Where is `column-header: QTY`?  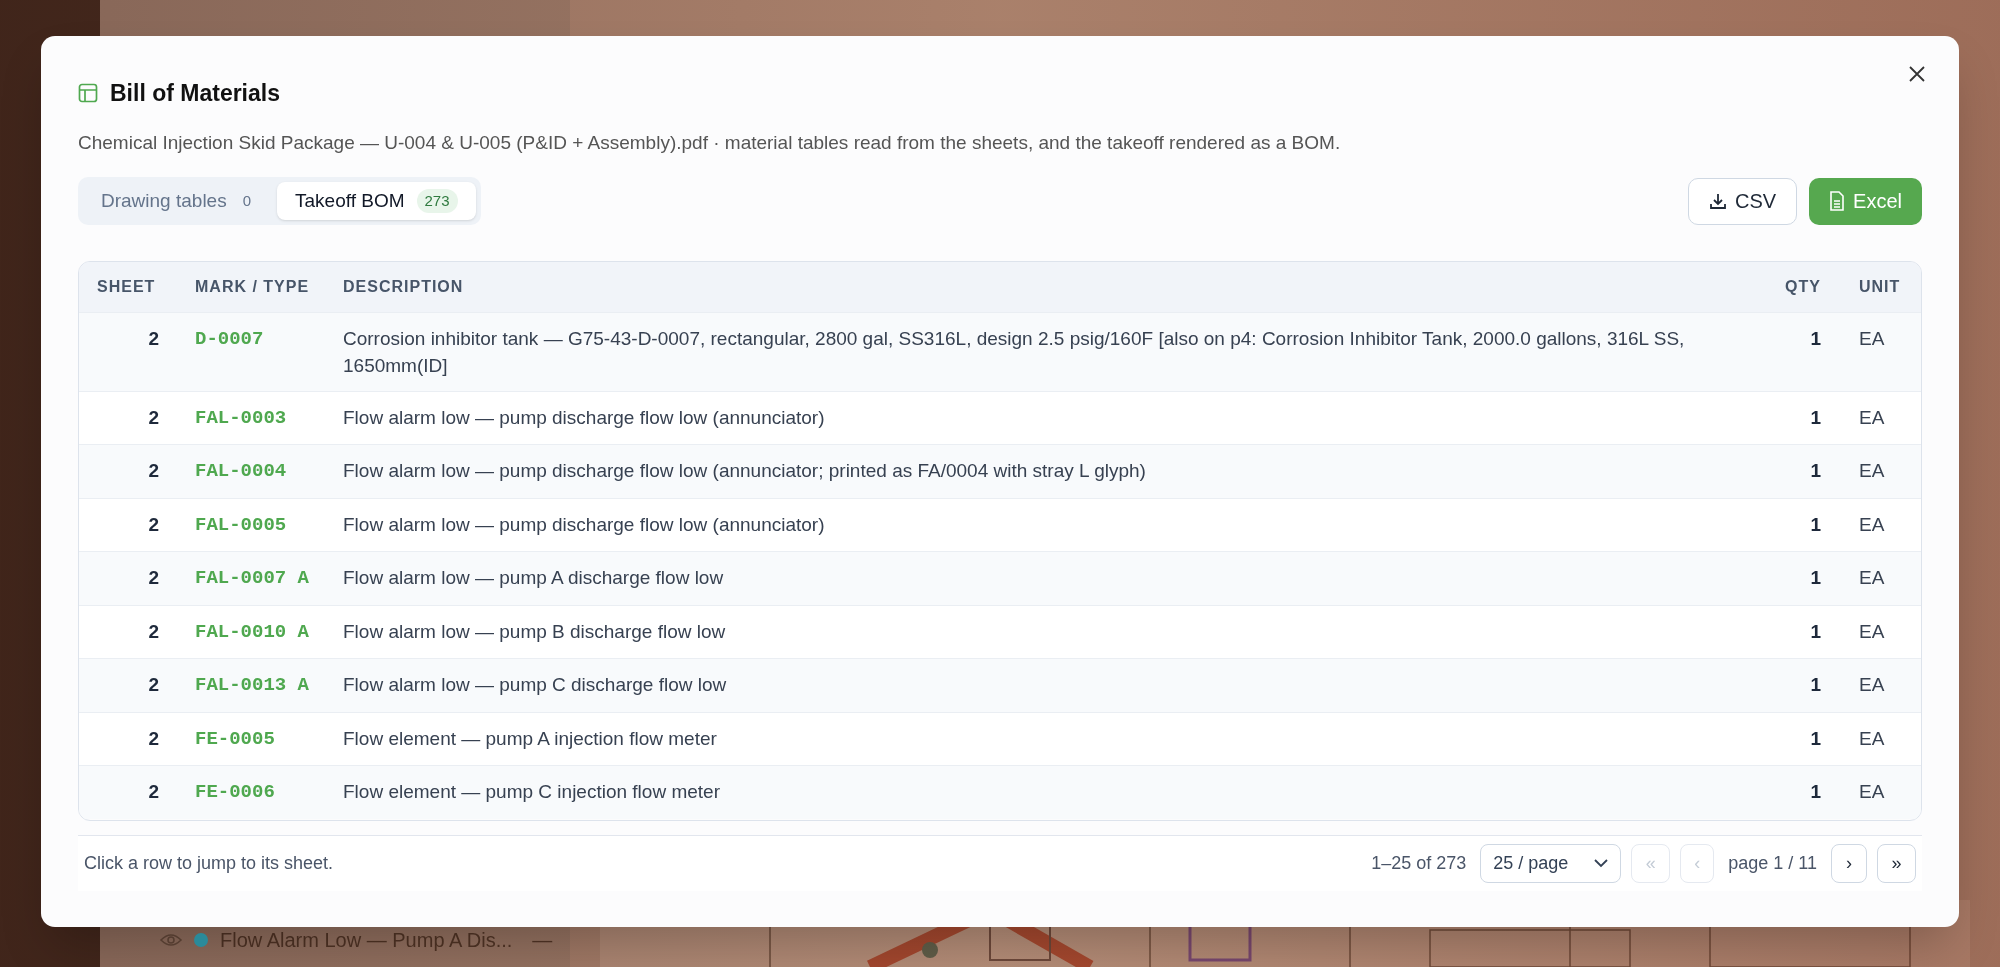
column-header: QTY is located at coordinates (1791, 287).